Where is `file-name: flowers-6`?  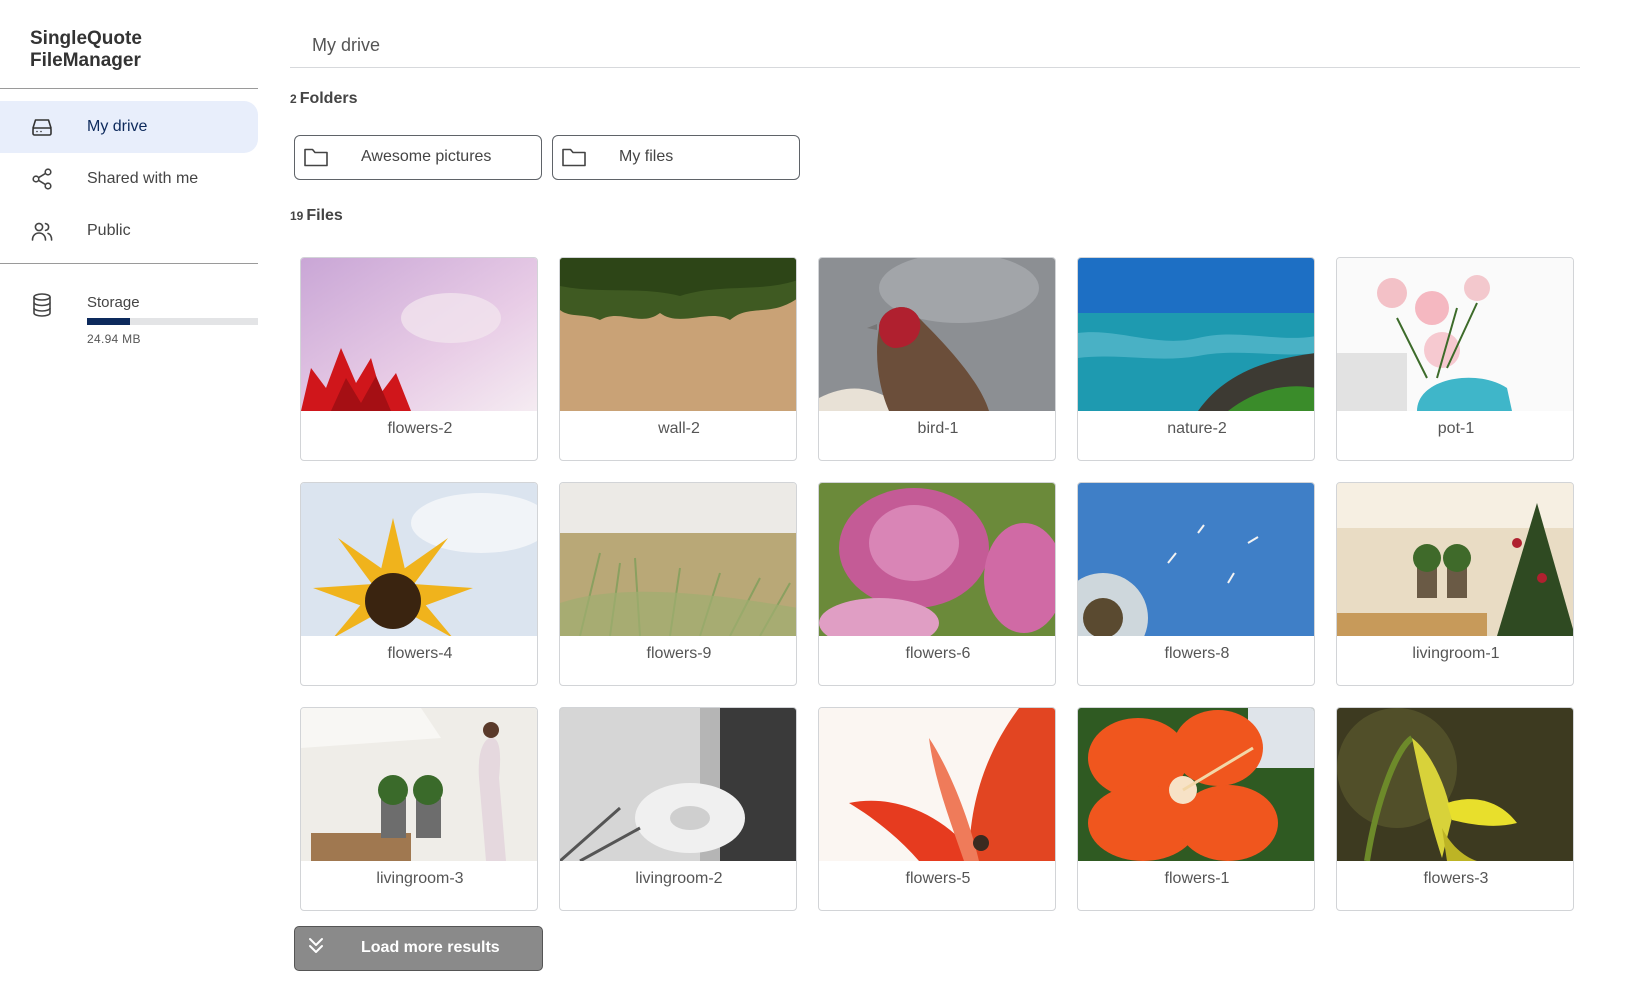
file-name: flowers-6 is located at coordinates (938, 653).